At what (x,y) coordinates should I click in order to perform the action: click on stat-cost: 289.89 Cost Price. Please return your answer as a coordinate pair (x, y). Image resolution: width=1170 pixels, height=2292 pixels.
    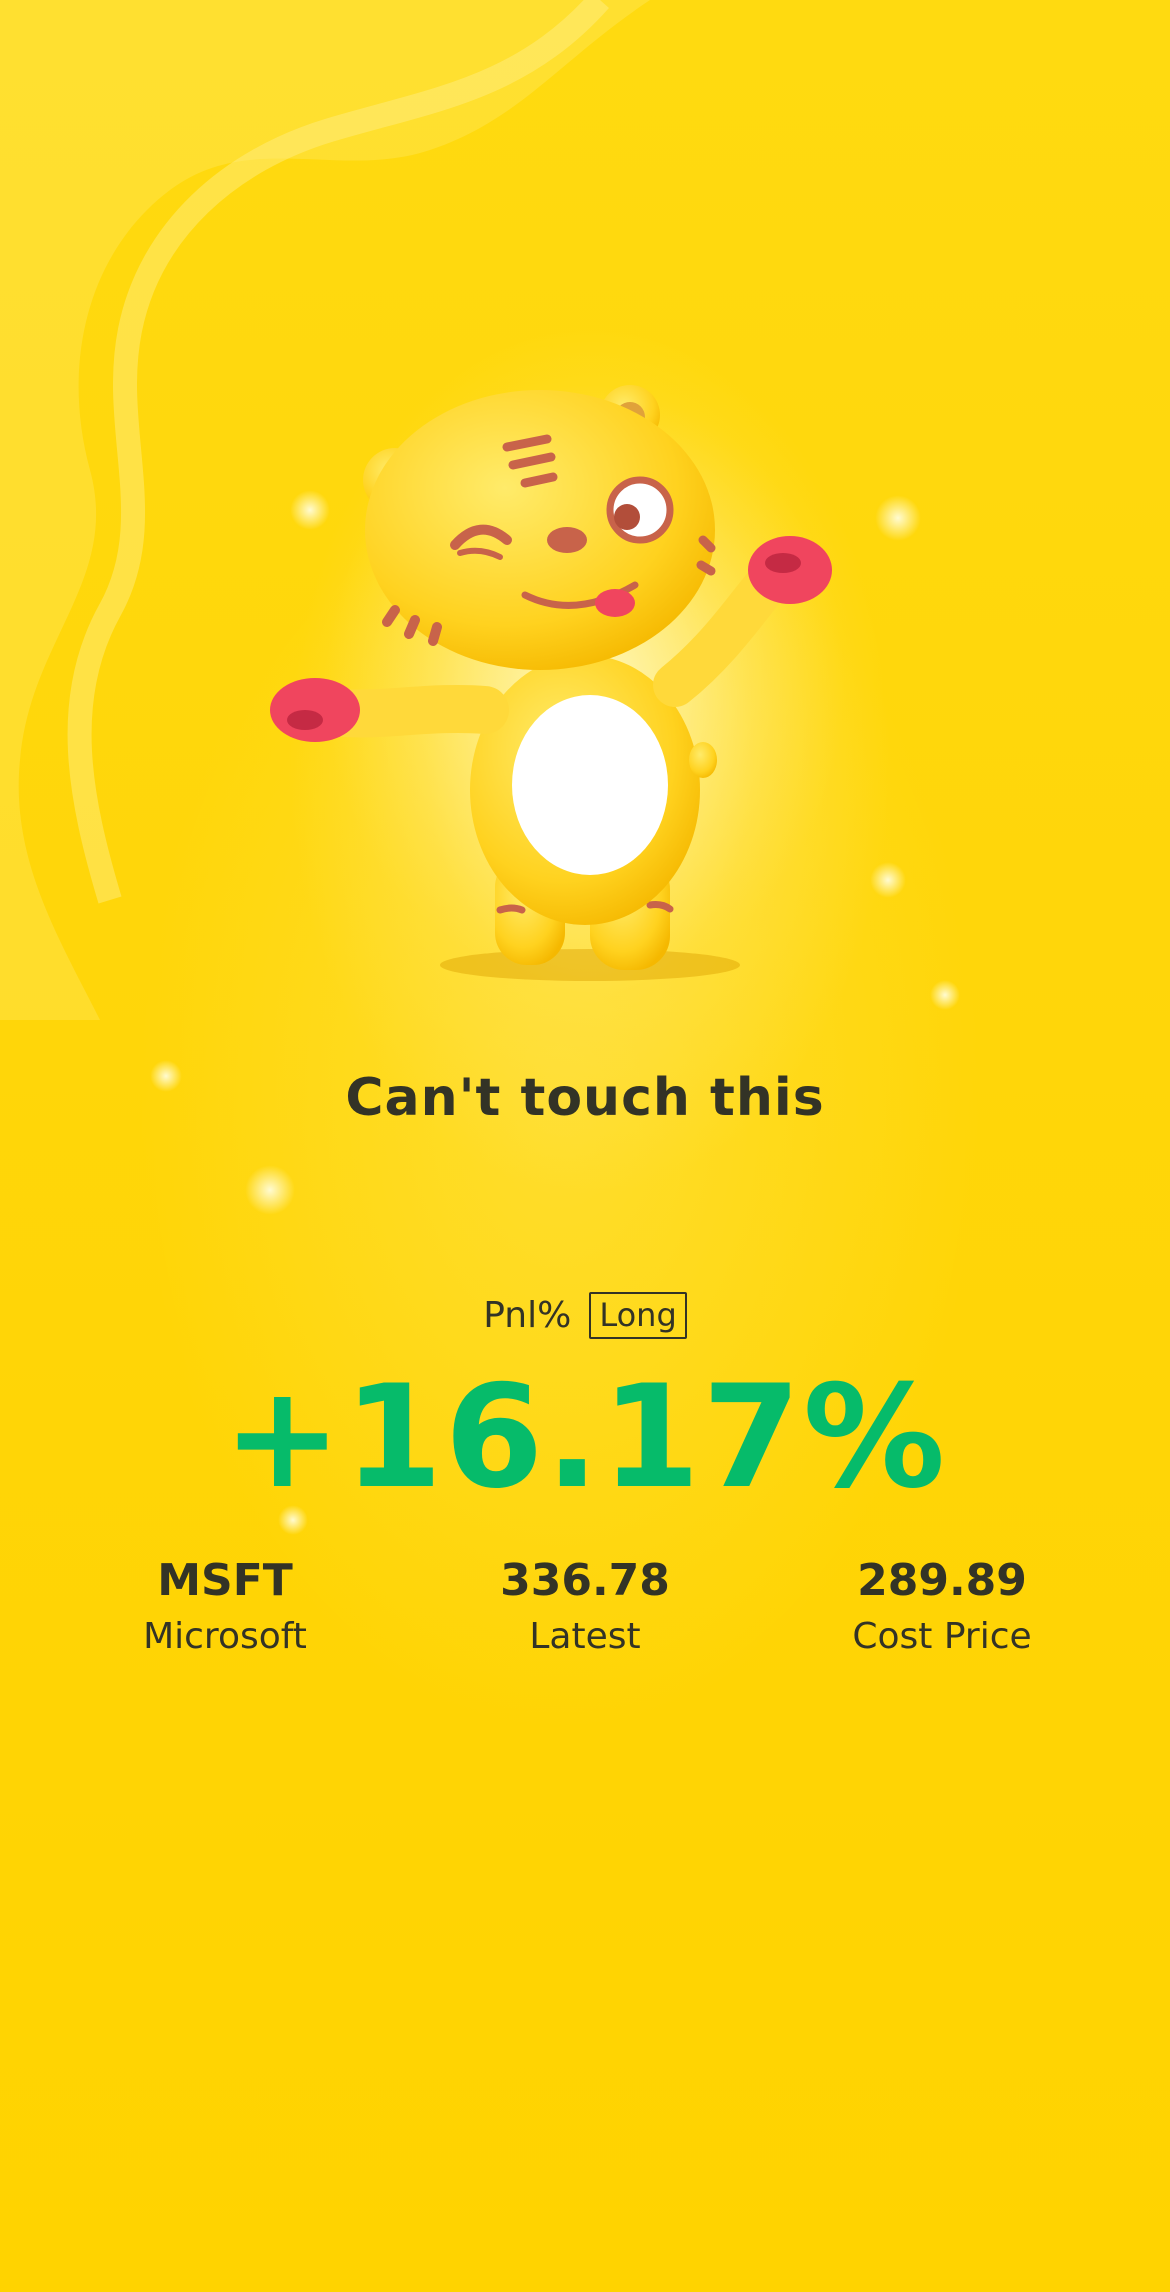
    Looking at the image, I should click on (942, 1606).